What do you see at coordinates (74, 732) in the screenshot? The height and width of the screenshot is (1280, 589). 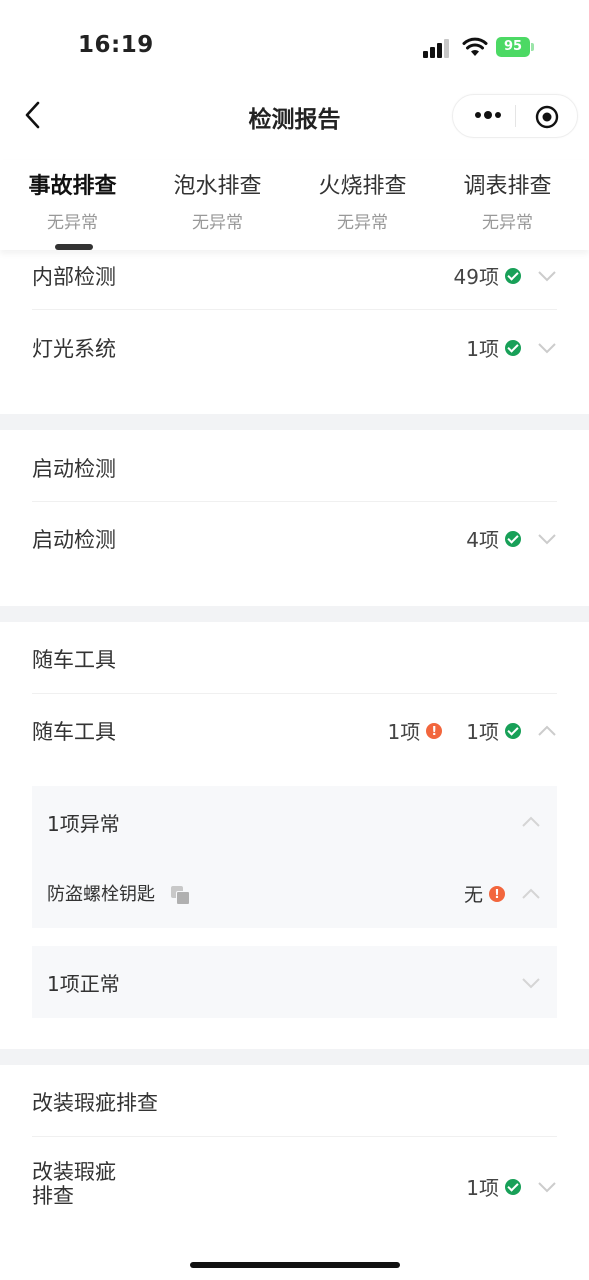 I see `row-label: 随车工具` at bounding box center [74, 732].